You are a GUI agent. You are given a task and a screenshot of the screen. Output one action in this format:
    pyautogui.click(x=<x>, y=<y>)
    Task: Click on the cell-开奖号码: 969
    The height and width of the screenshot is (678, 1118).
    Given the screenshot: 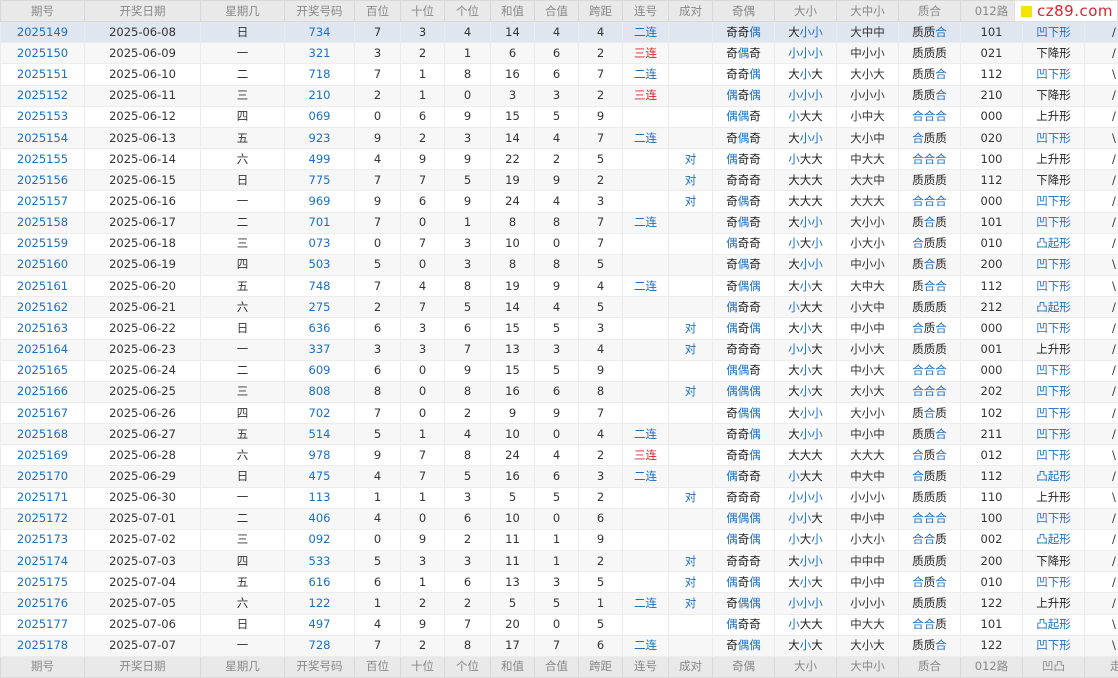 What is the action you would take?
    pyautogui.click(x=320, y=201)
    